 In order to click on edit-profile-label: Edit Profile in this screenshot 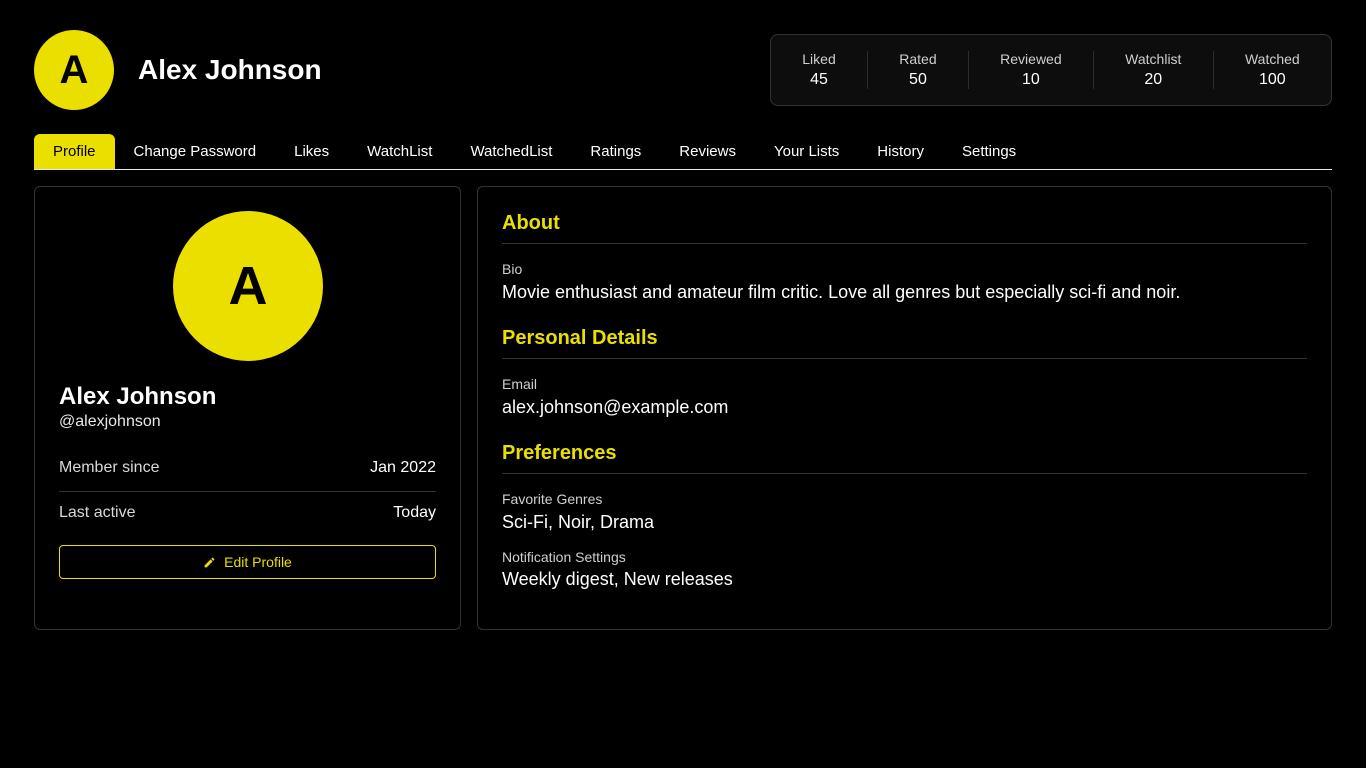, I will do `click(258, 562)`.